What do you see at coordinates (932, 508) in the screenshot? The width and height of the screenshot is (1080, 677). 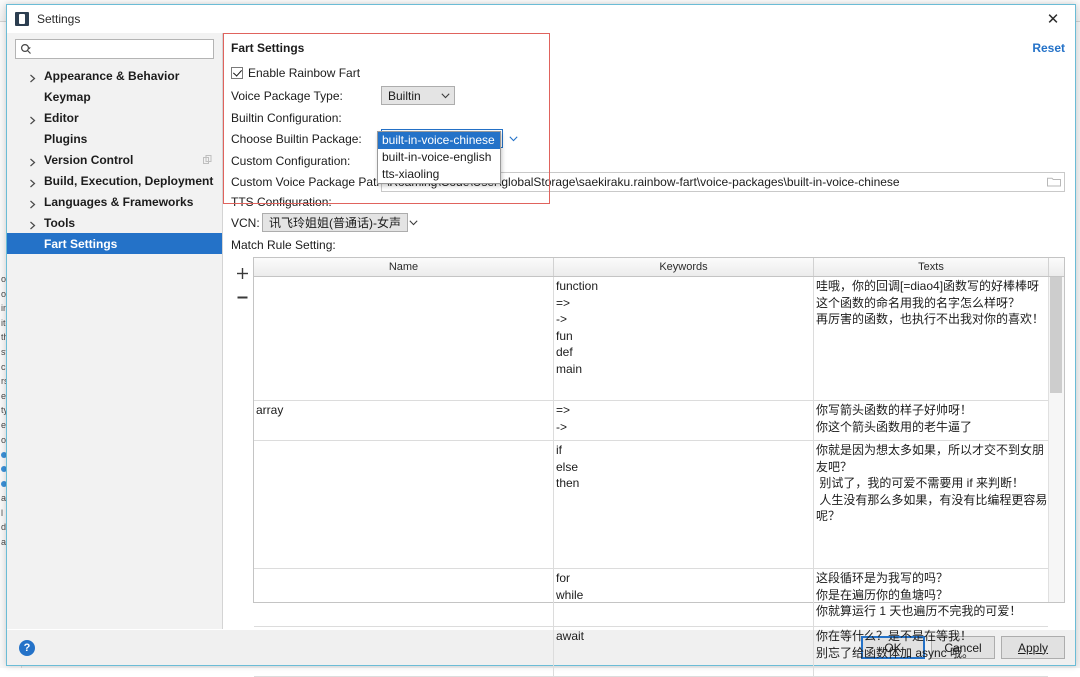 I see `text-line: 人生没有那么多如果，有没有比编程更容易呢？` at bounding box center [932, 508].